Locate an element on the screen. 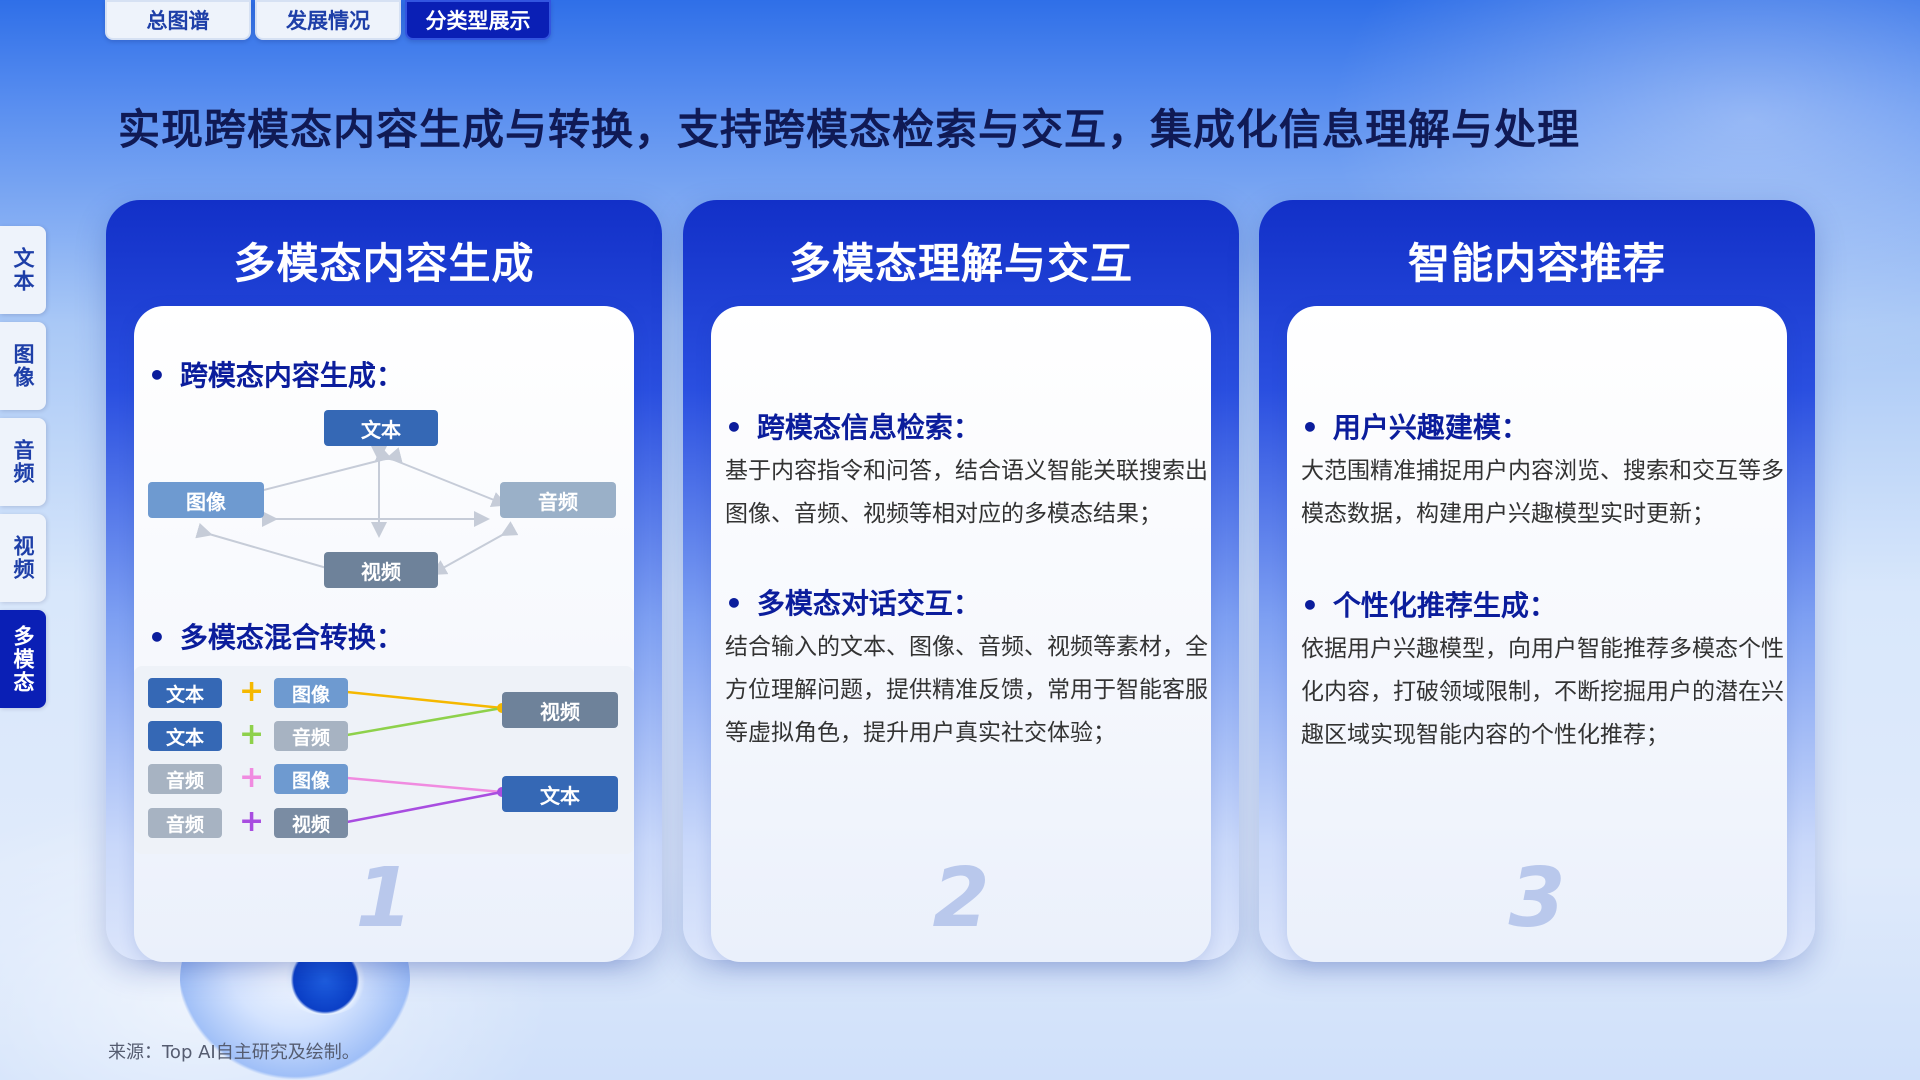 The width and height of the screenshot is (1920, 1080). tab-overview: 总图谱 is located at coordinates (178, 20).